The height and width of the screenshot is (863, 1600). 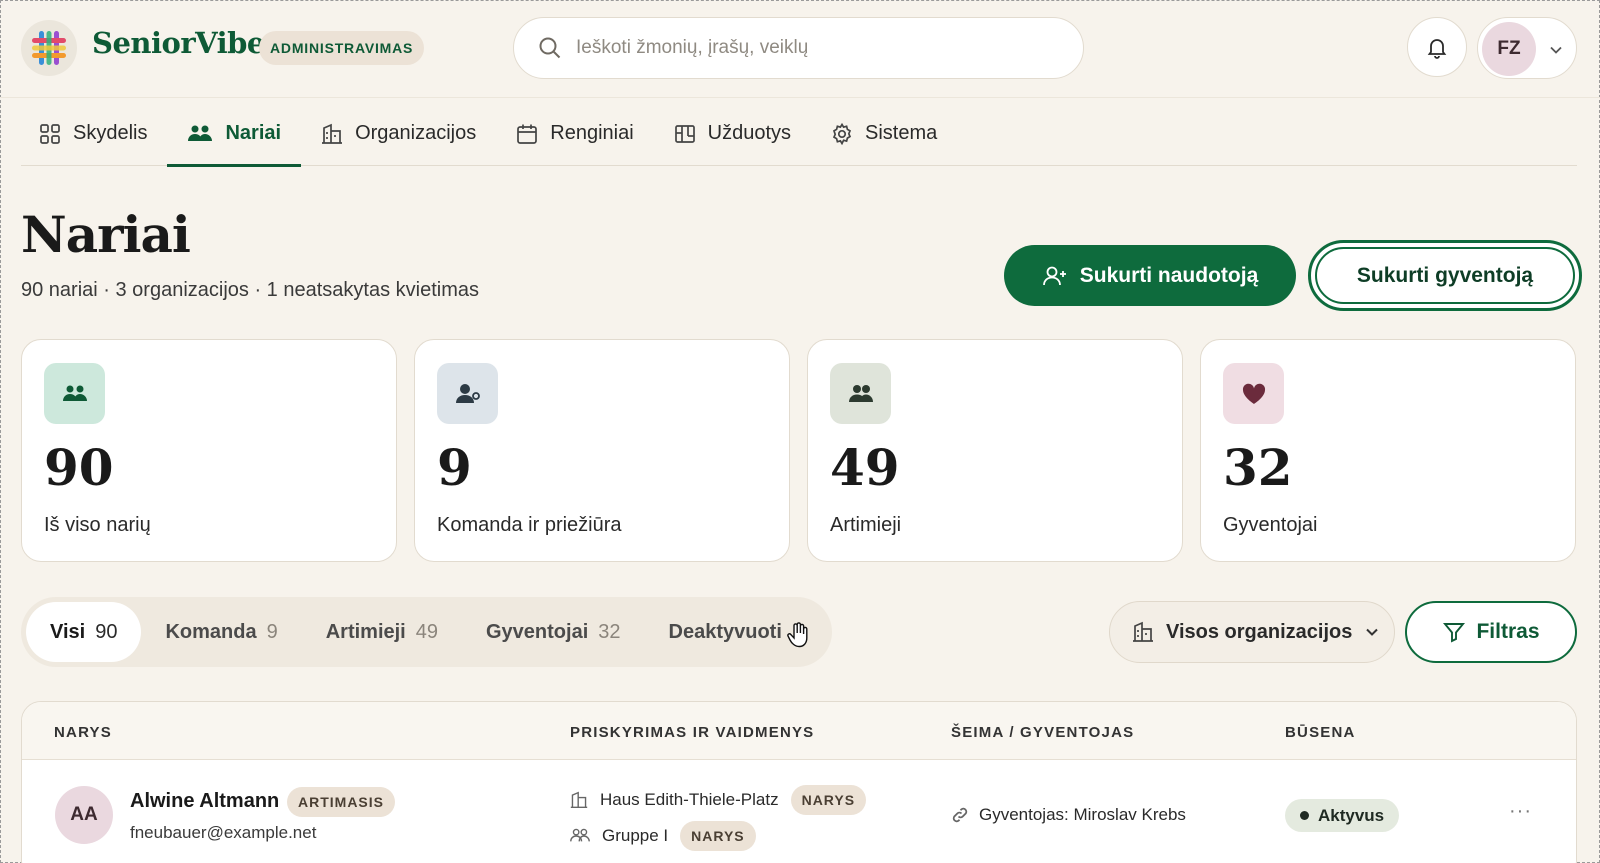 I want to click on stat-value: 32, so click(x=1258, y=467).